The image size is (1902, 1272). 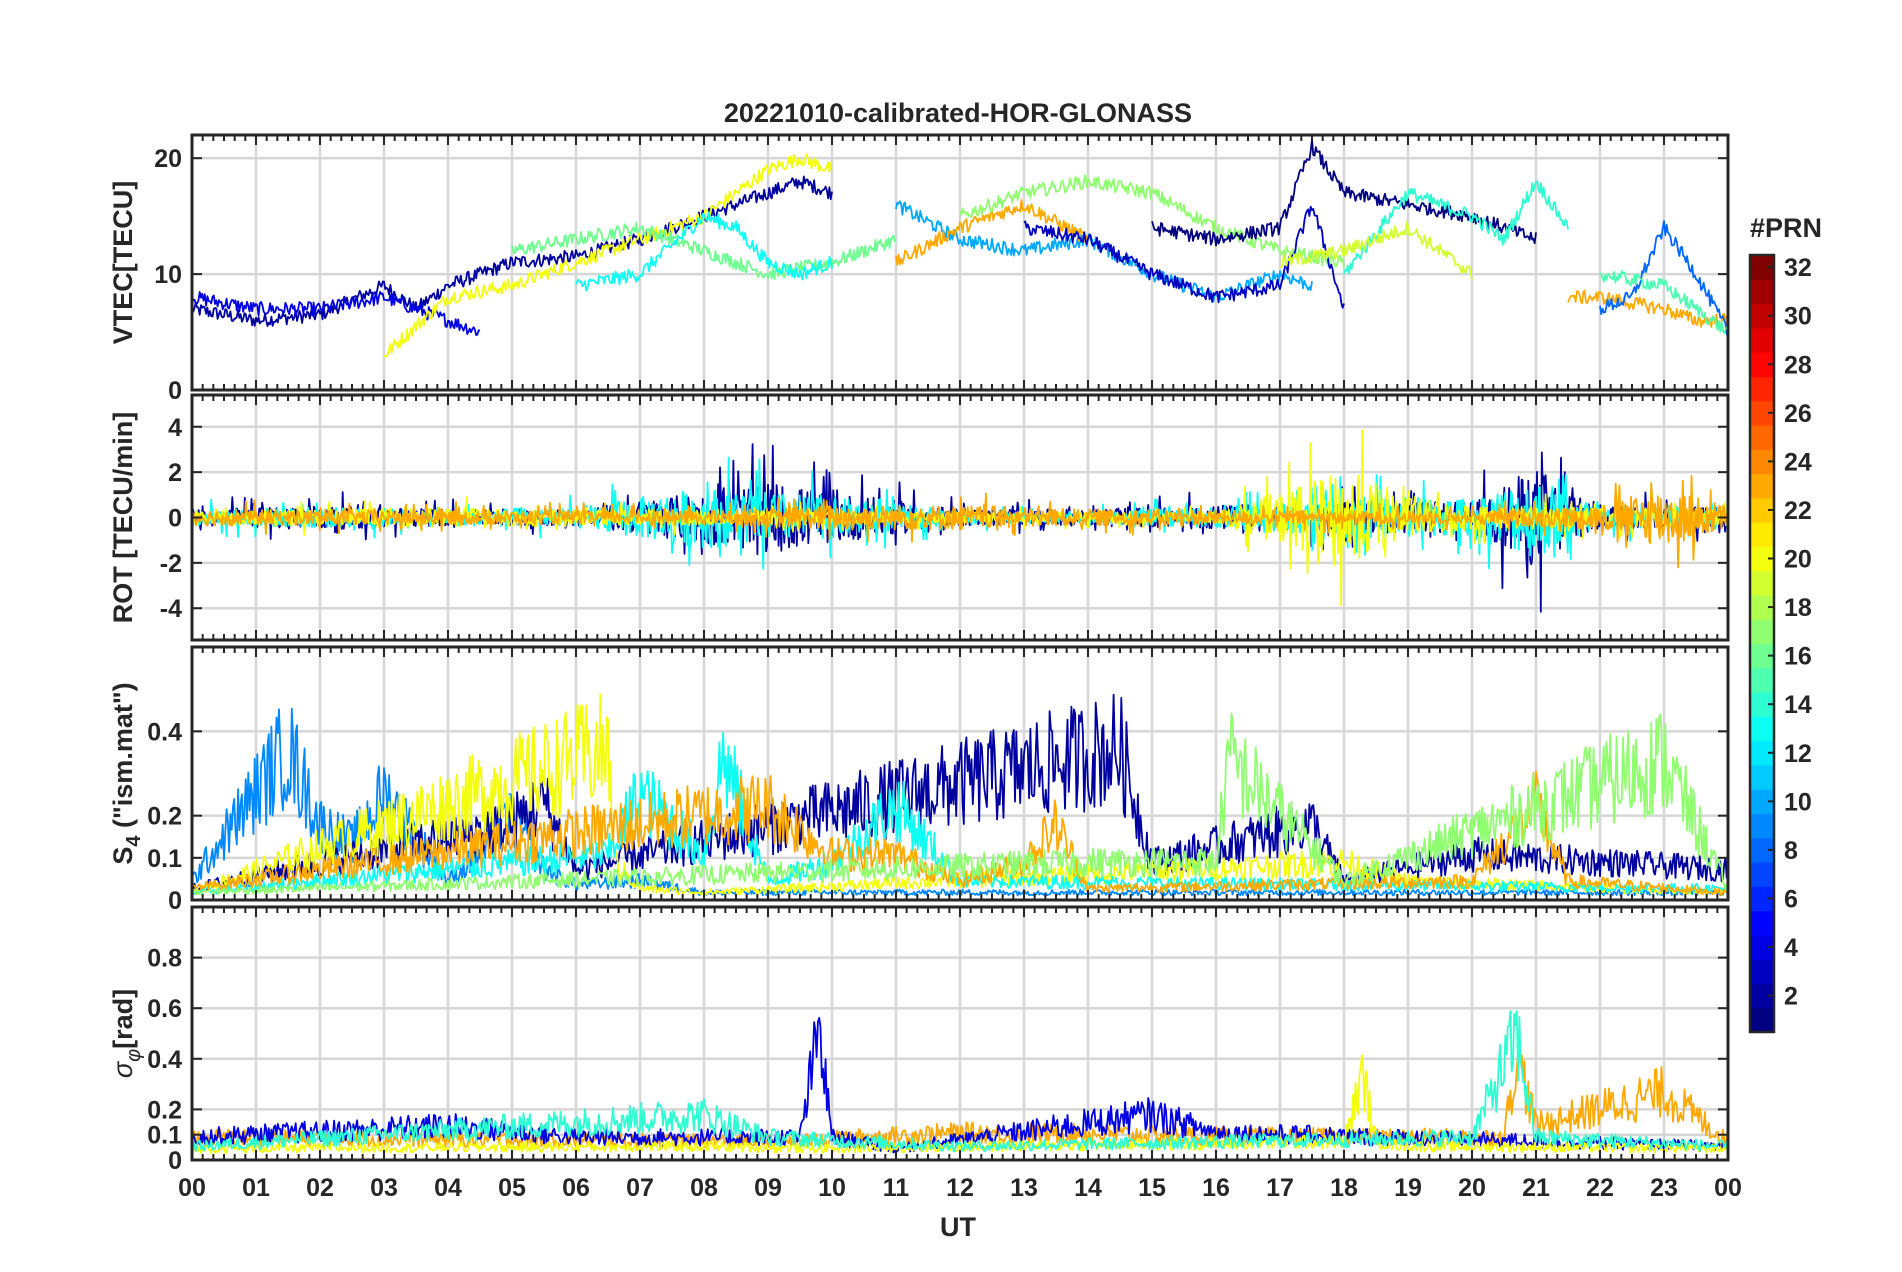 What do you see at coordinates (1664, 1188) in the screenshot?
I see `x-tick-label: 23` at bounding box center [1664, 1188].